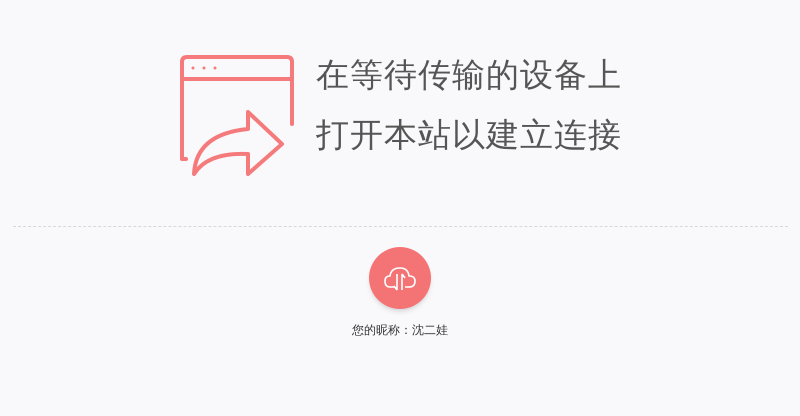  Describe the element at coordinates (469, 75) in the screenshot. I see `instruction-text: 在等待传输的设备上` at that location.